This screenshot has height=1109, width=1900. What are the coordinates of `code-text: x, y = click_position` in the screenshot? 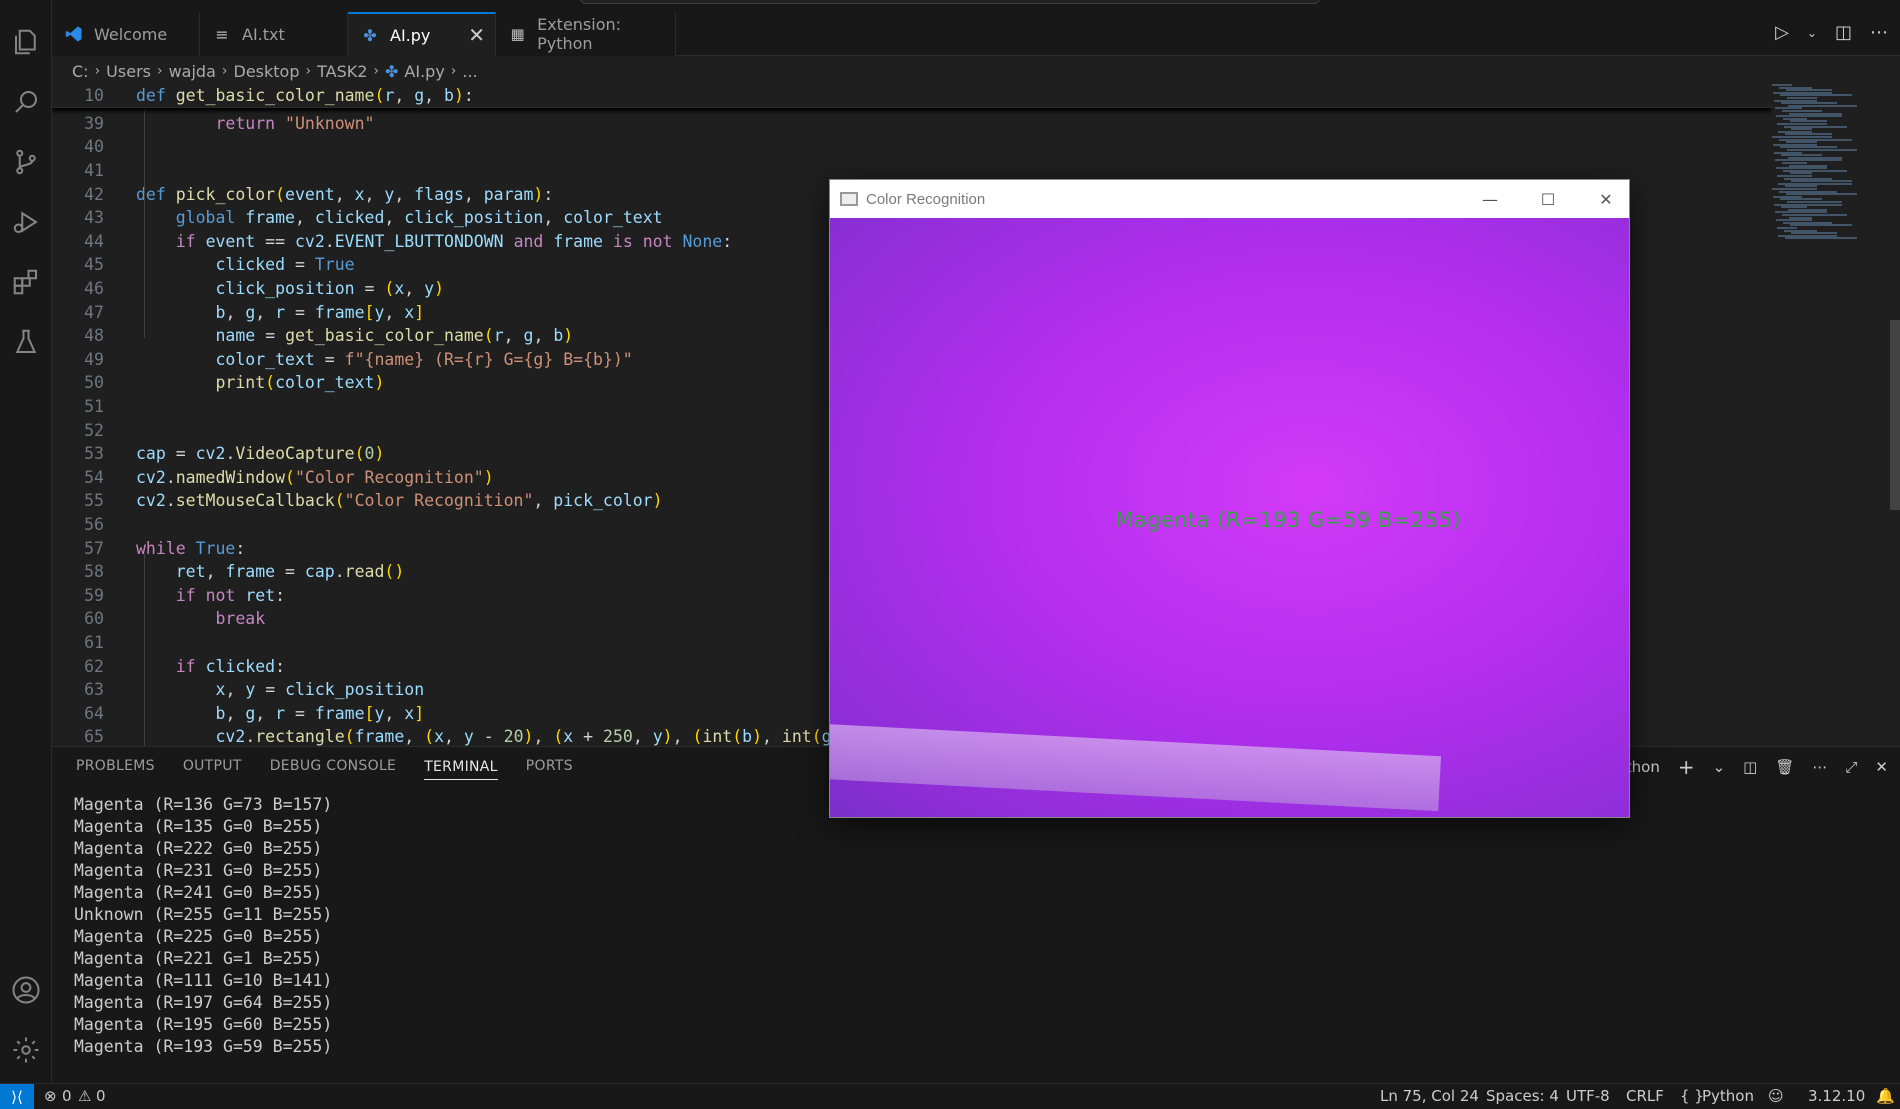 It's located at (320, 690).